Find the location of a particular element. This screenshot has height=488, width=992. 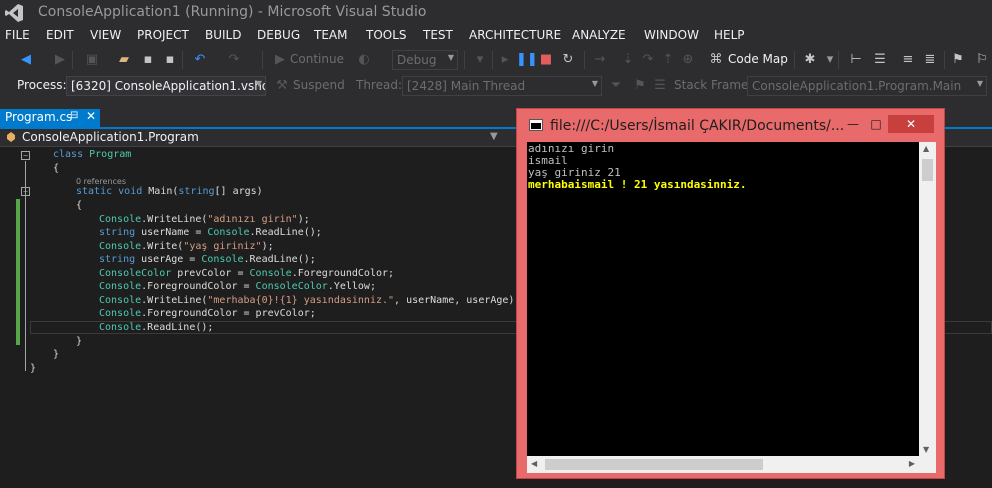

maximize-button: □ is located at coordinates (876, 124).